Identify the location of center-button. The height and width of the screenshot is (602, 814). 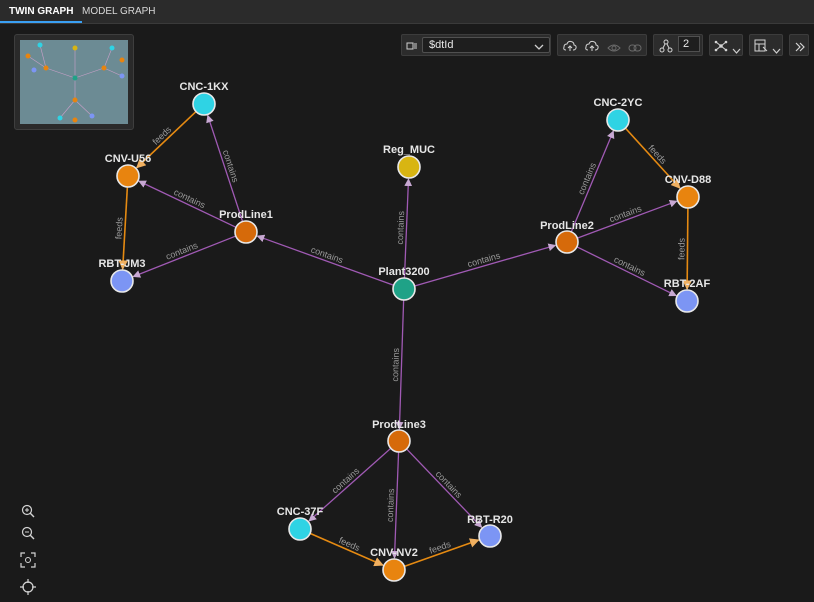
(28, 587).